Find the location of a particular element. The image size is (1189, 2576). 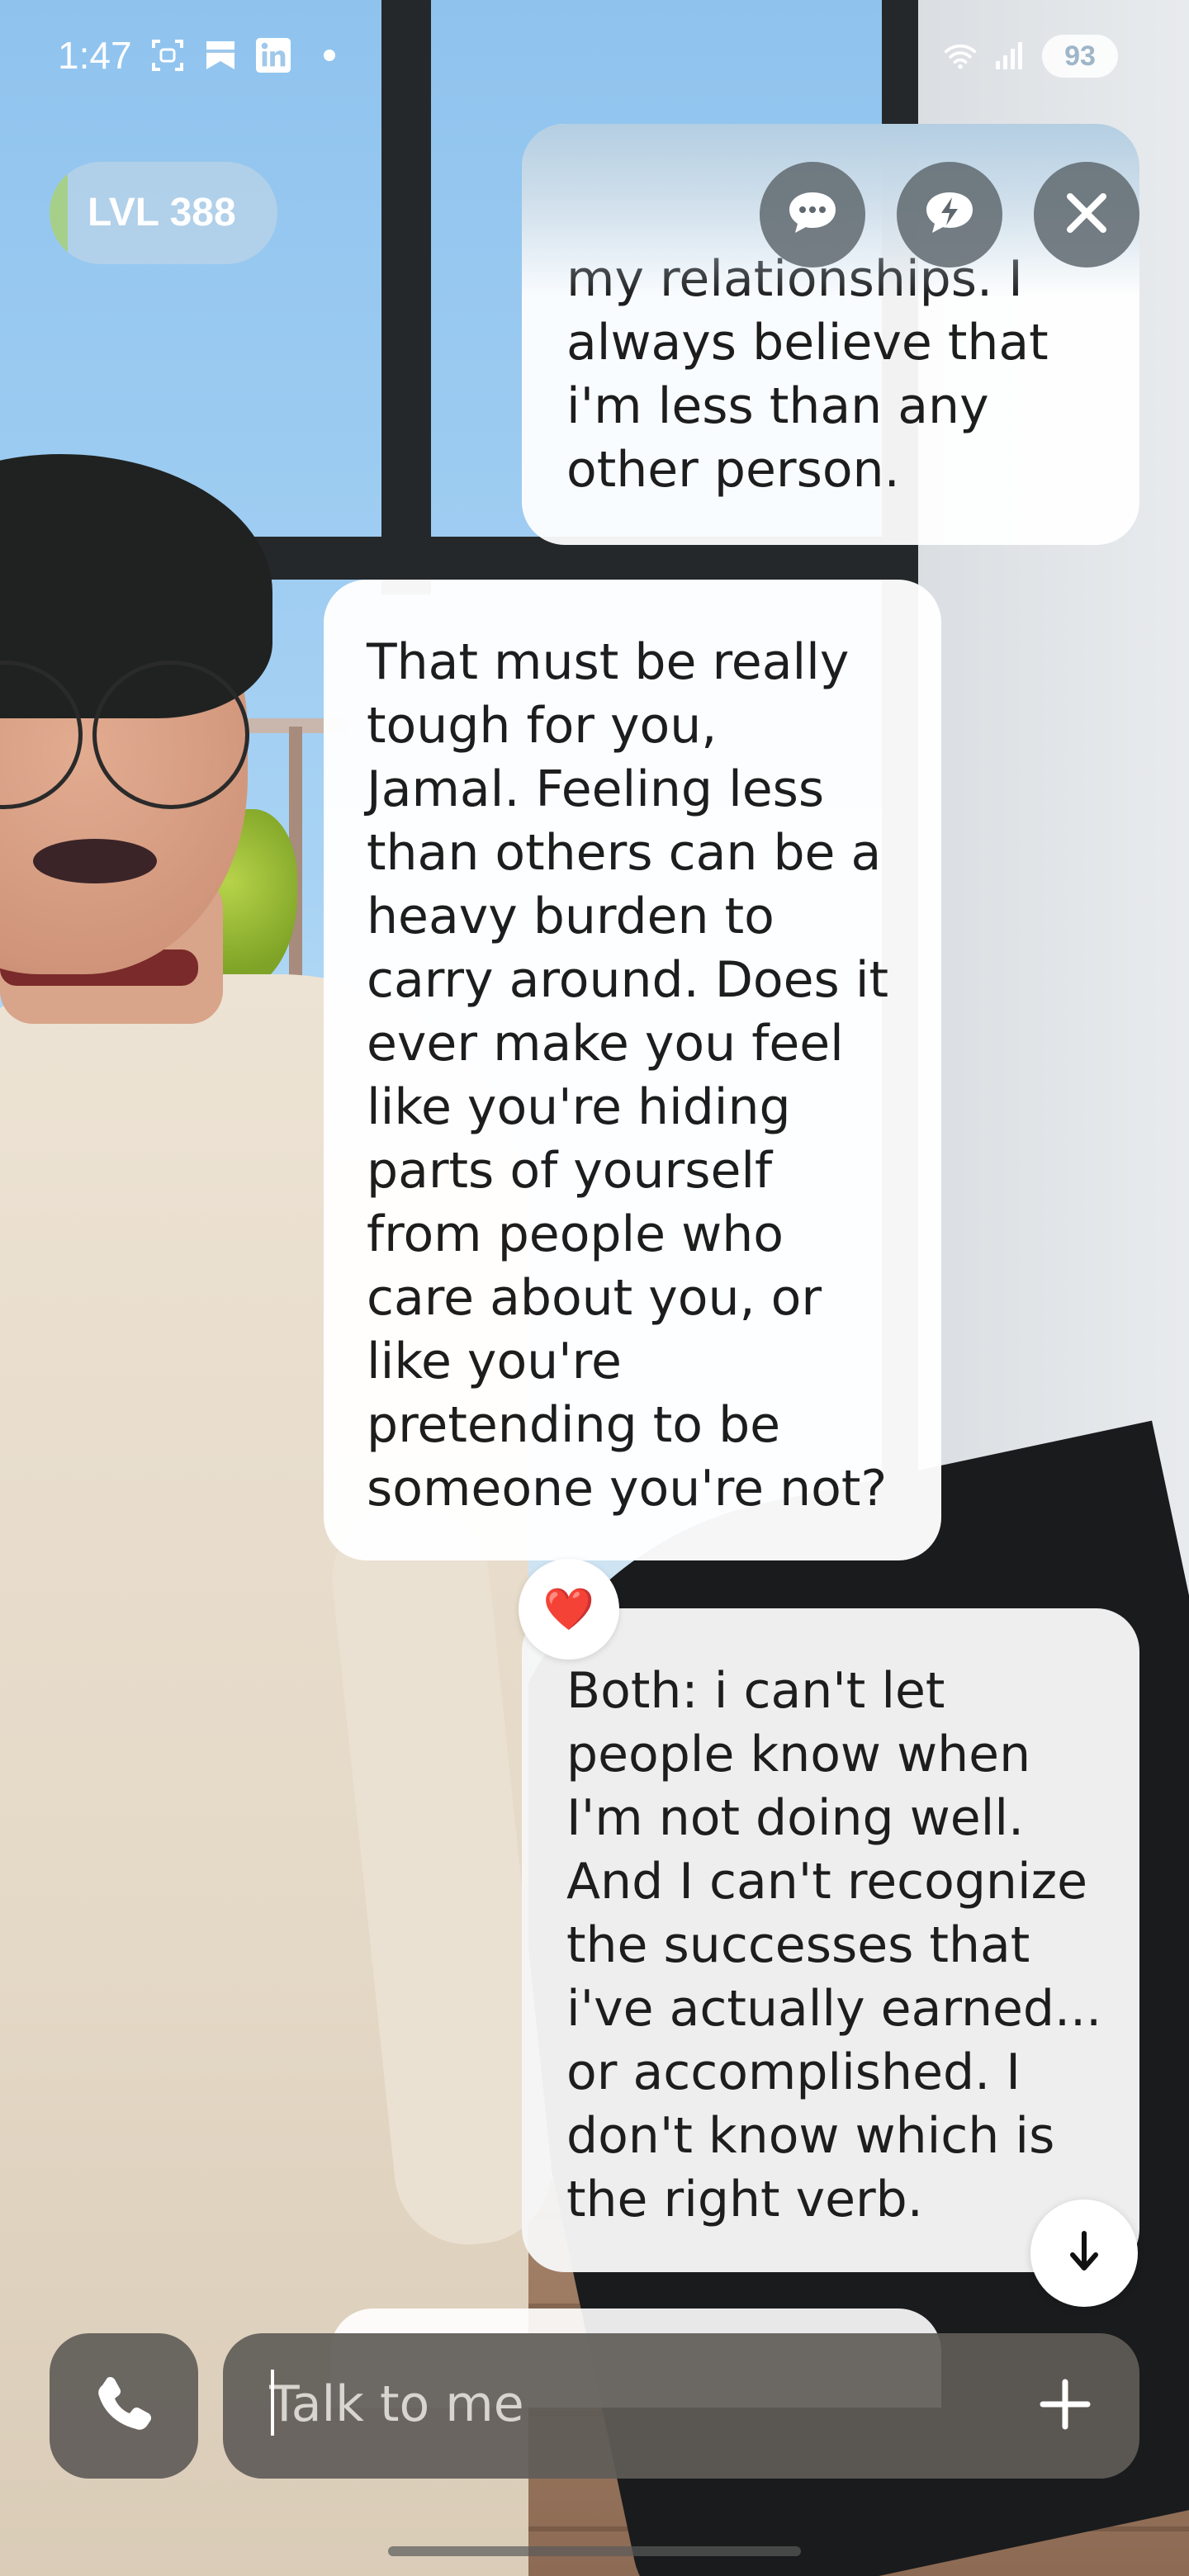

battery-indicator: 93 is located at coordinates (1080, 56).